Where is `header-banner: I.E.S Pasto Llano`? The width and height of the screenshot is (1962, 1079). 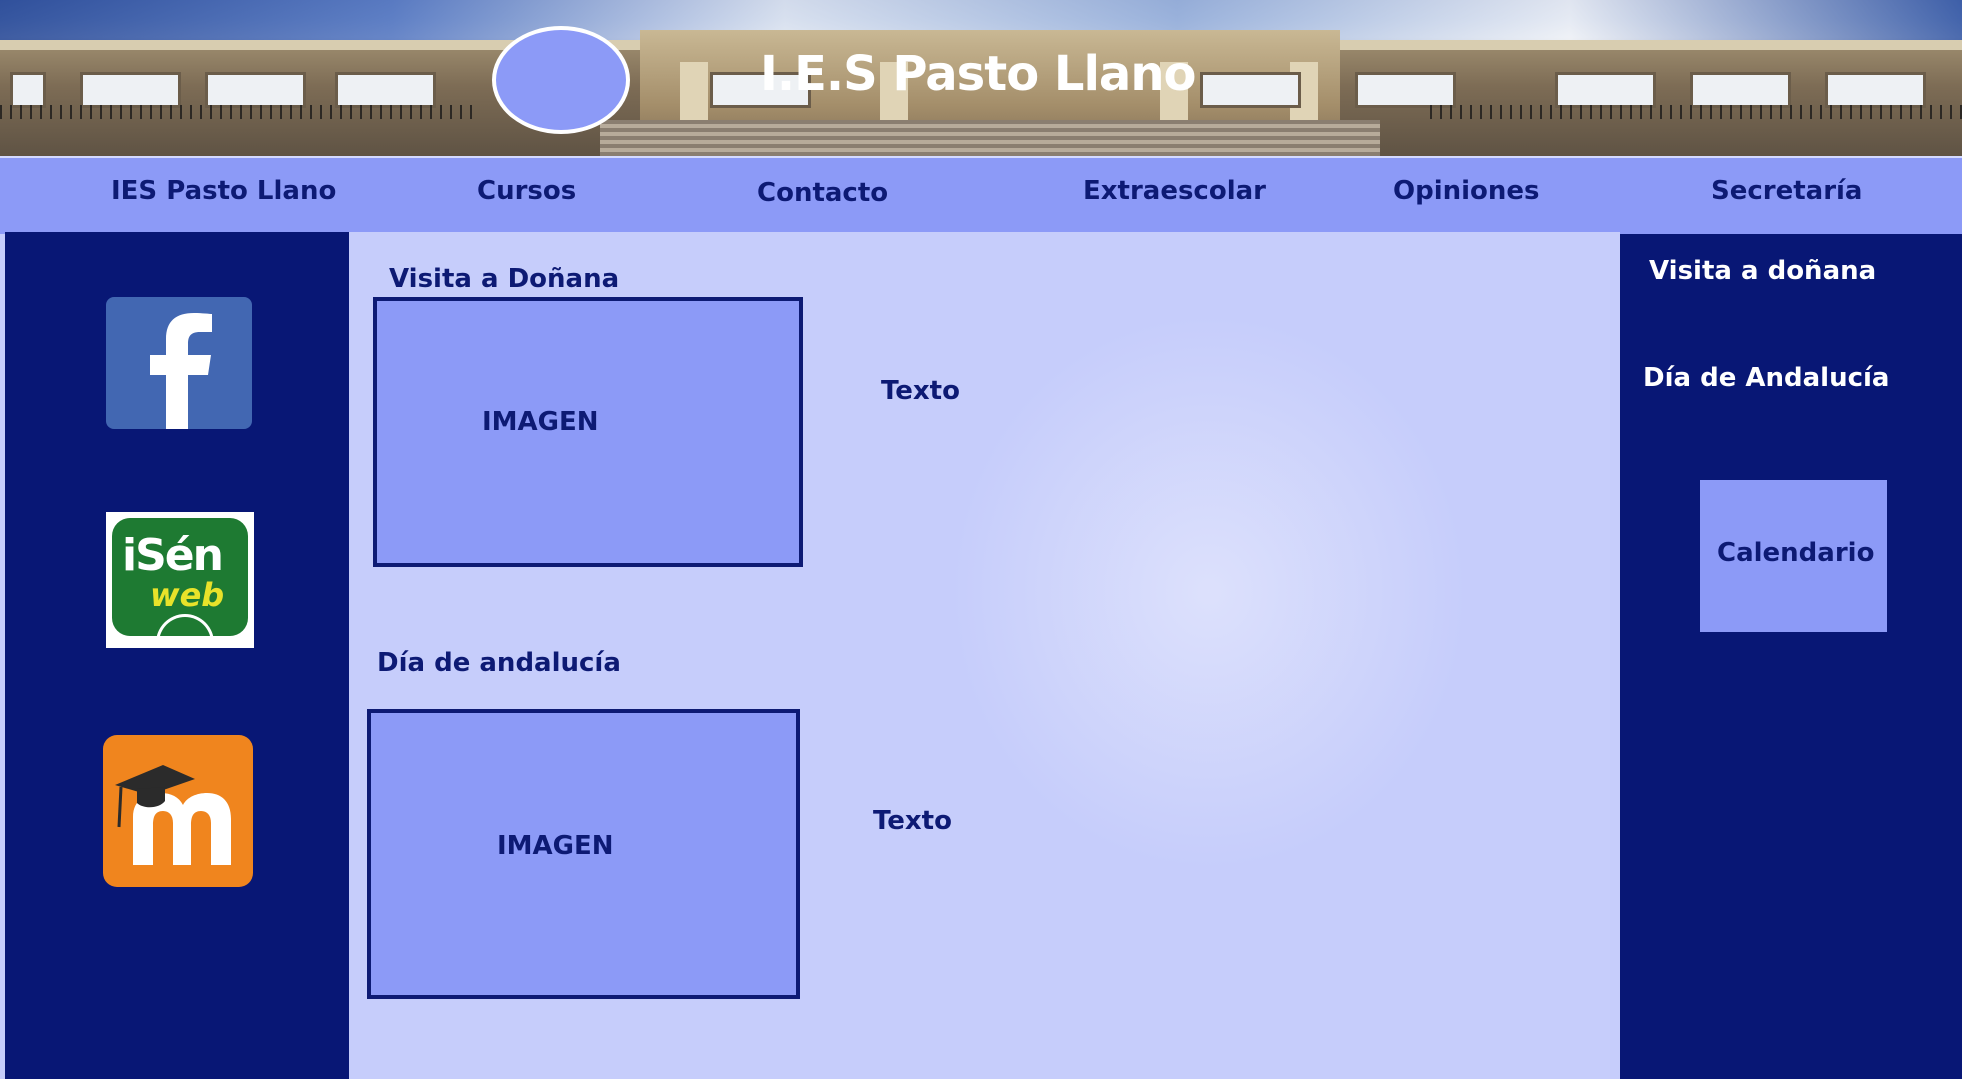
header-banner: I.E.S Pasto Llano is located at coordinates (981, 78).